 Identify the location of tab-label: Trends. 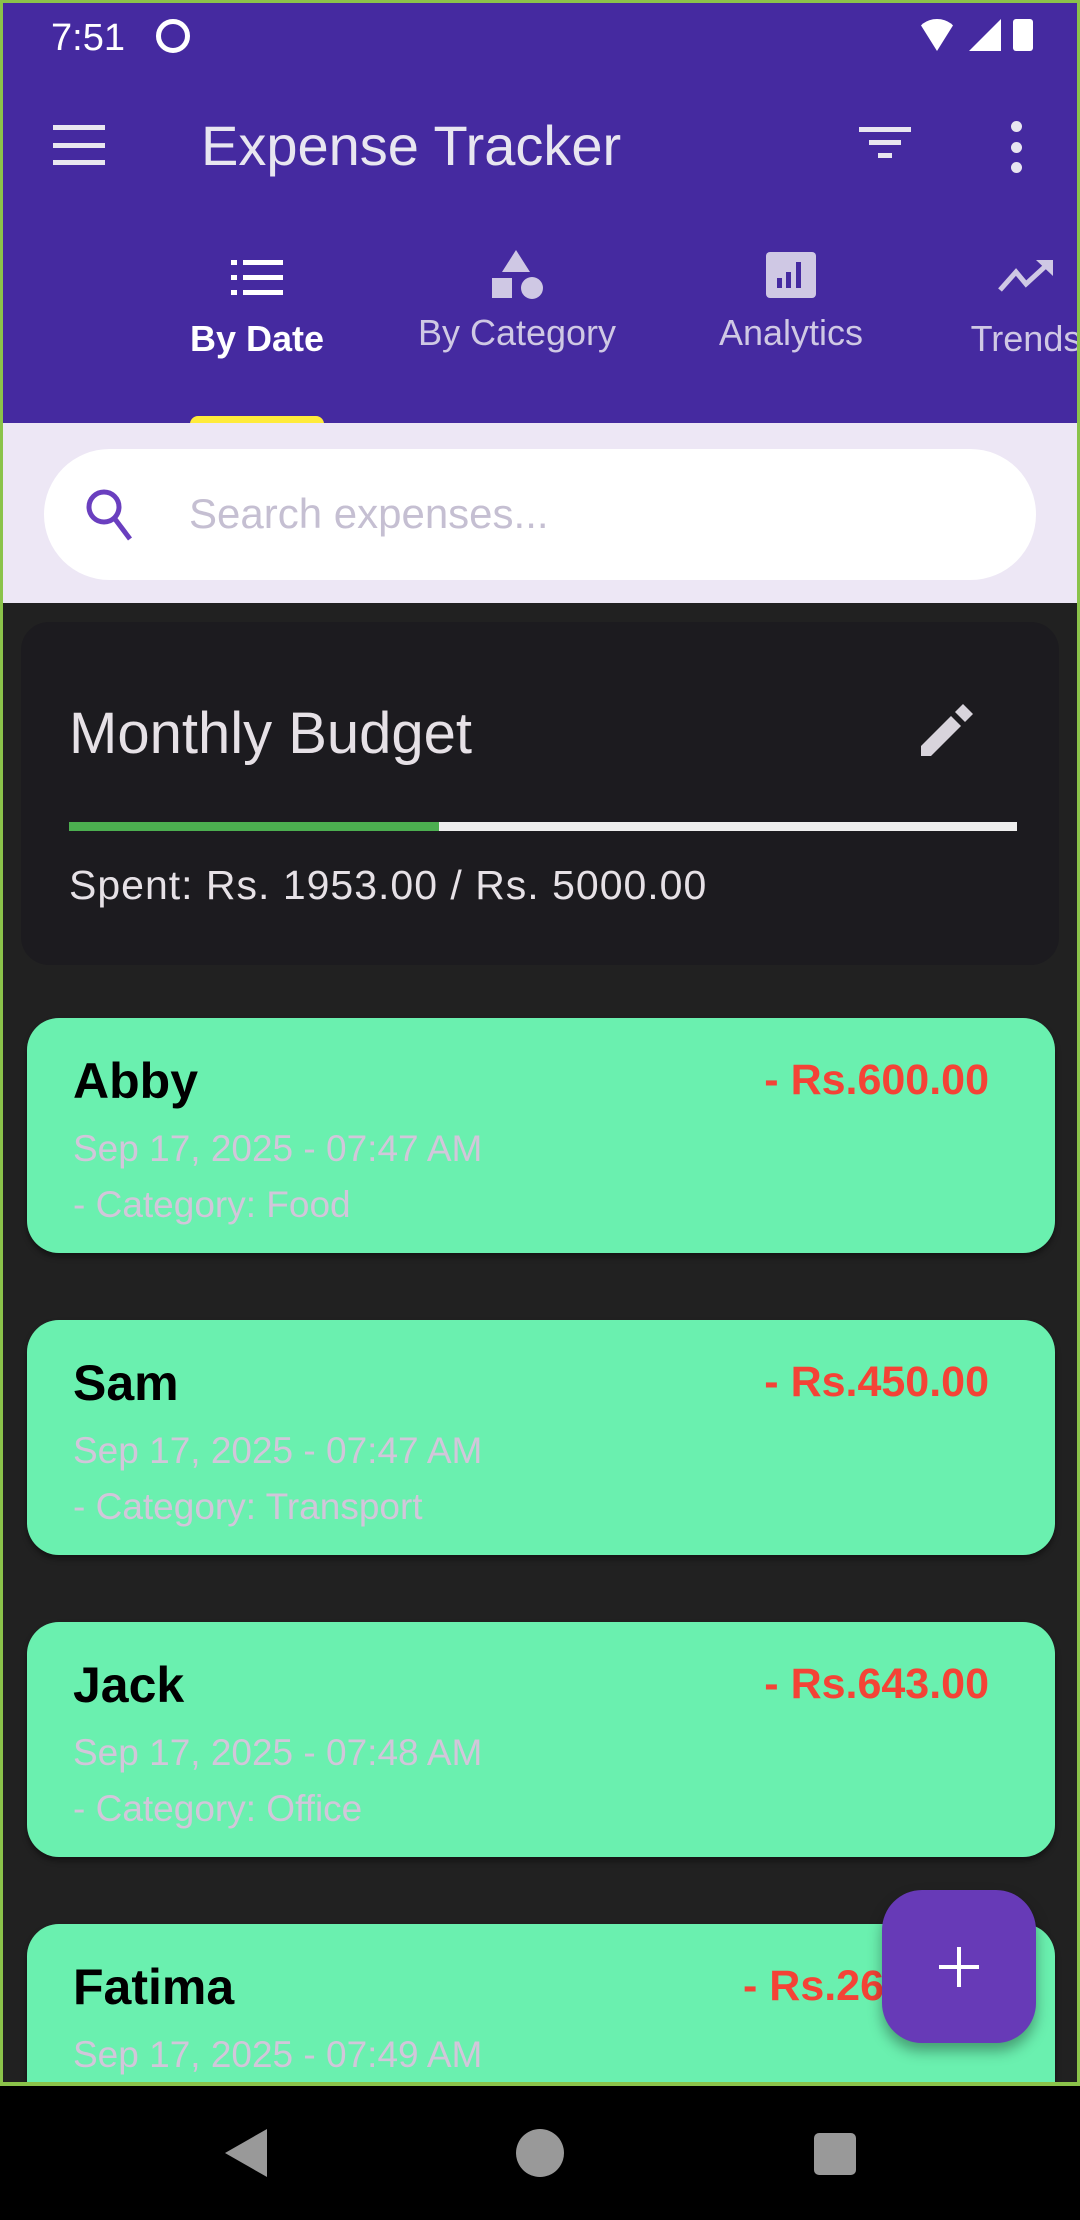
(1025, 338).